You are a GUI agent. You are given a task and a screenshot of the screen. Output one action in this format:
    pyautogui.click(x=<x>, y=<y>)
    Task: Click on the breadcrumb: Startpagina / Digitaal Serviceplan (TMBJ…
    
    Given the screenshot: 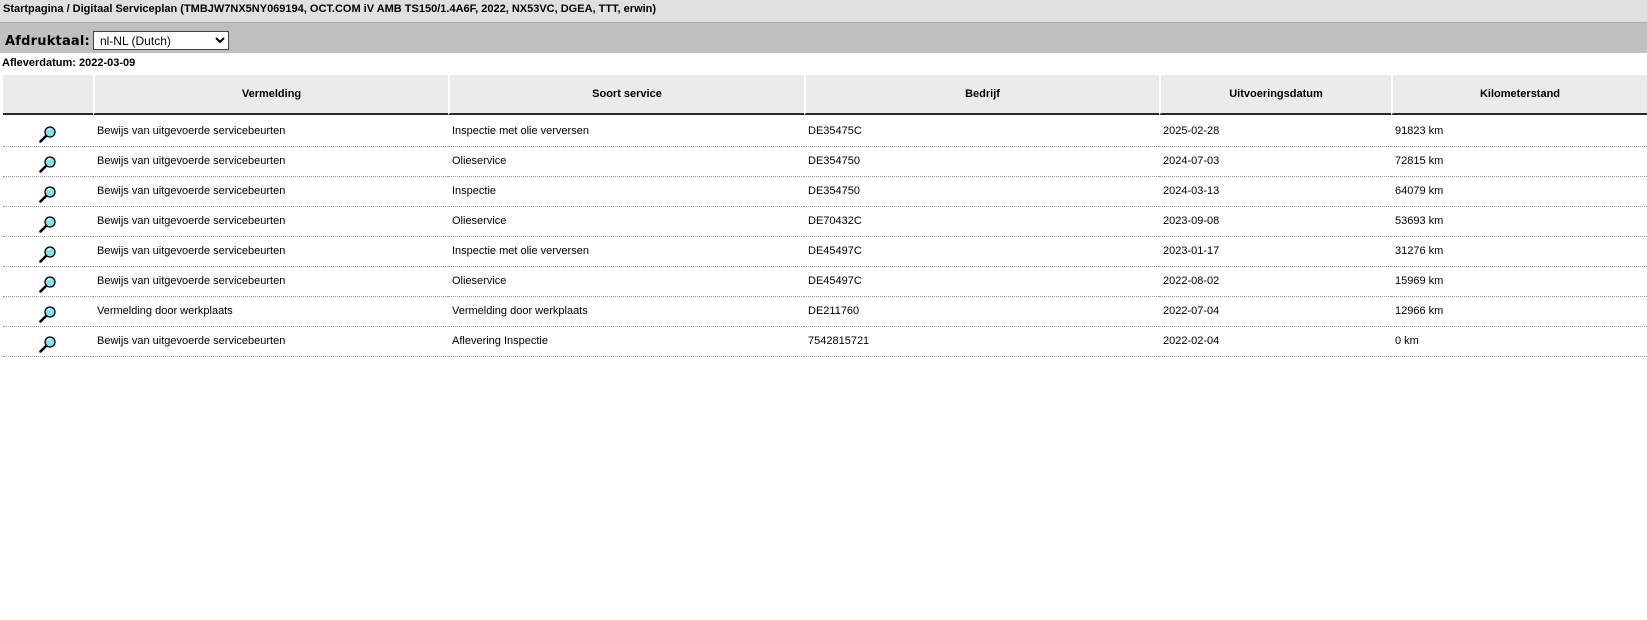 What is the action you would take?
    pyautogui.click(x=823, y=11)
    